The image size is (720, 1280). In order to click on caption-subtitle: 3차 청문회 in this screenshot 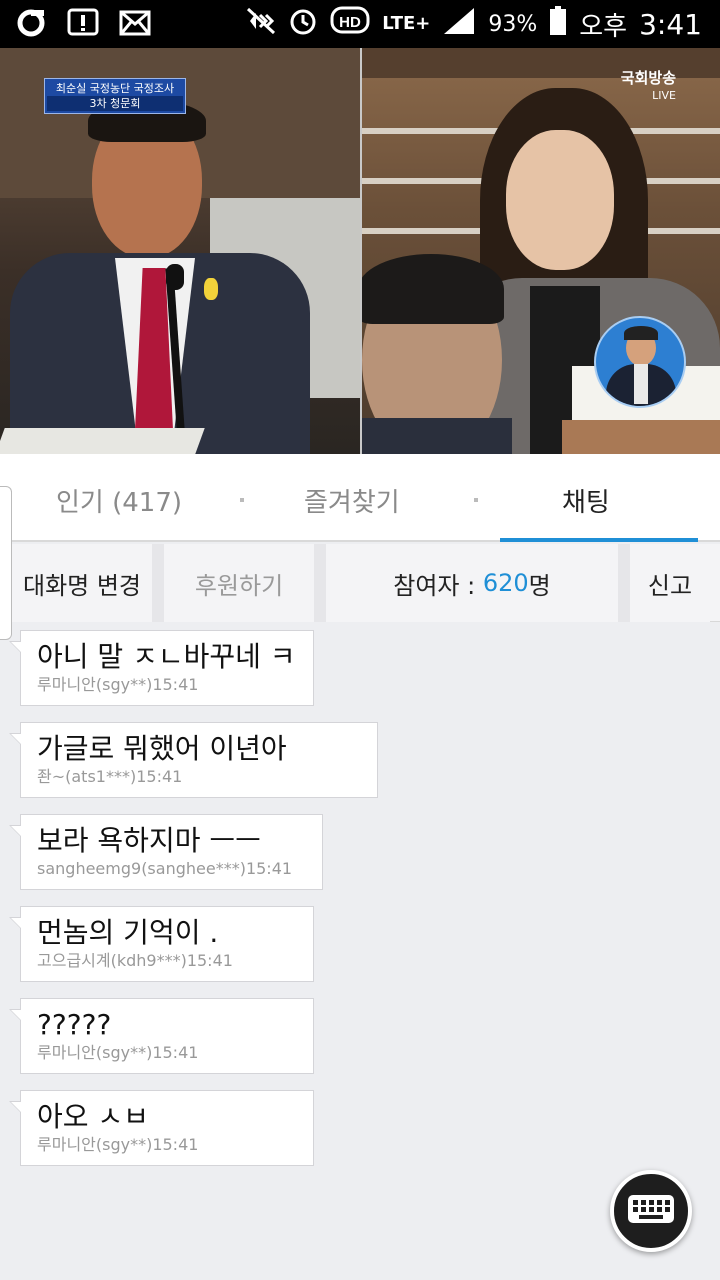, I will do `click(115, 103)`.